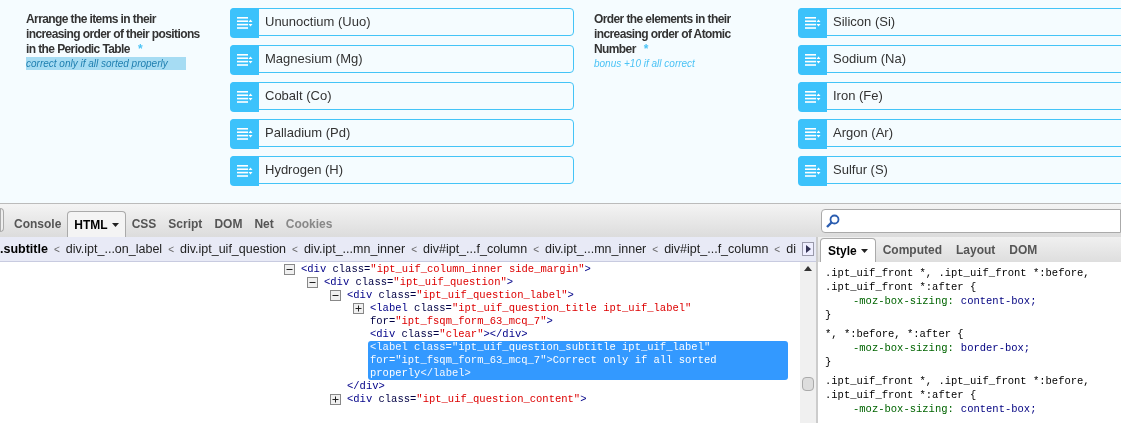 The height and width of the screenshot is (423, 1121). What do you see at coordinates (555, 386) in the screenshot?
I see `html-node: </div>` at bounding box center [555, 386].